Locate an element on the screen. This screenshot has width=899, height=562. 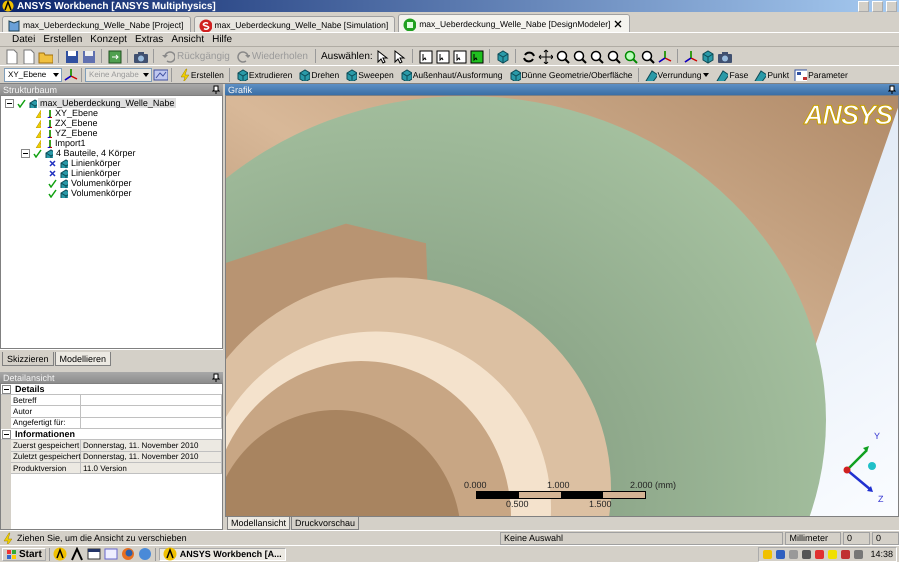
toolbar-button: Fase is located at coordinates (731, 74).